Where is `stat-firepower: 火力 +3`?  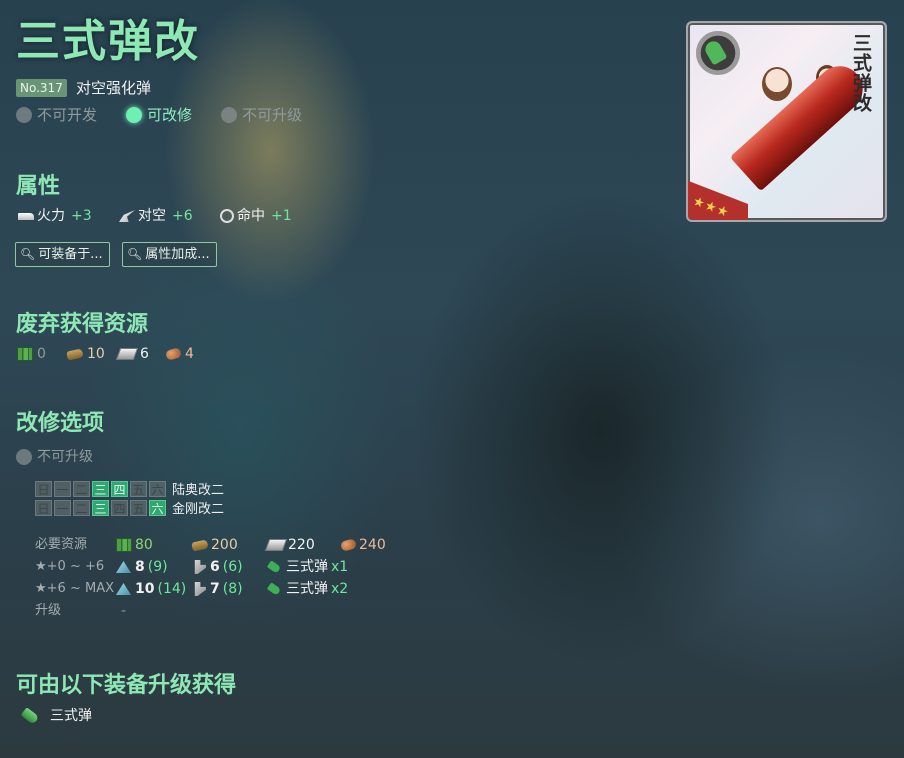
stat-firepower: 火力 +3 is located at coordinates (55, 216).